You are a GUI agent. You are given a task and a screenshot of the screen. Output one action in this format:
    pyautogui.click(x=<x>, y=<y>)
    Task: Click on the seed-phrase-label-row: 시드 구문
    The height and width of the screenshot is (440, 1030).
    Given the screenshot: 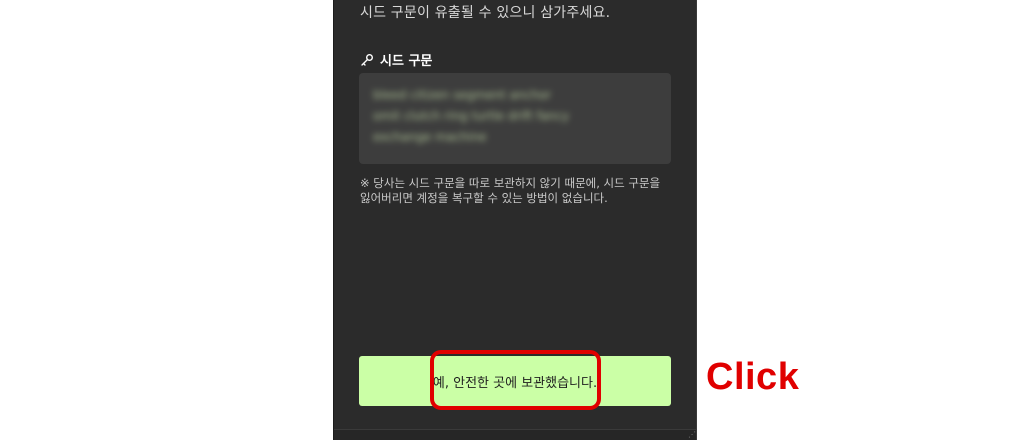 What is the action you would take?
    pyautogui.click(x=396, y=59)
    